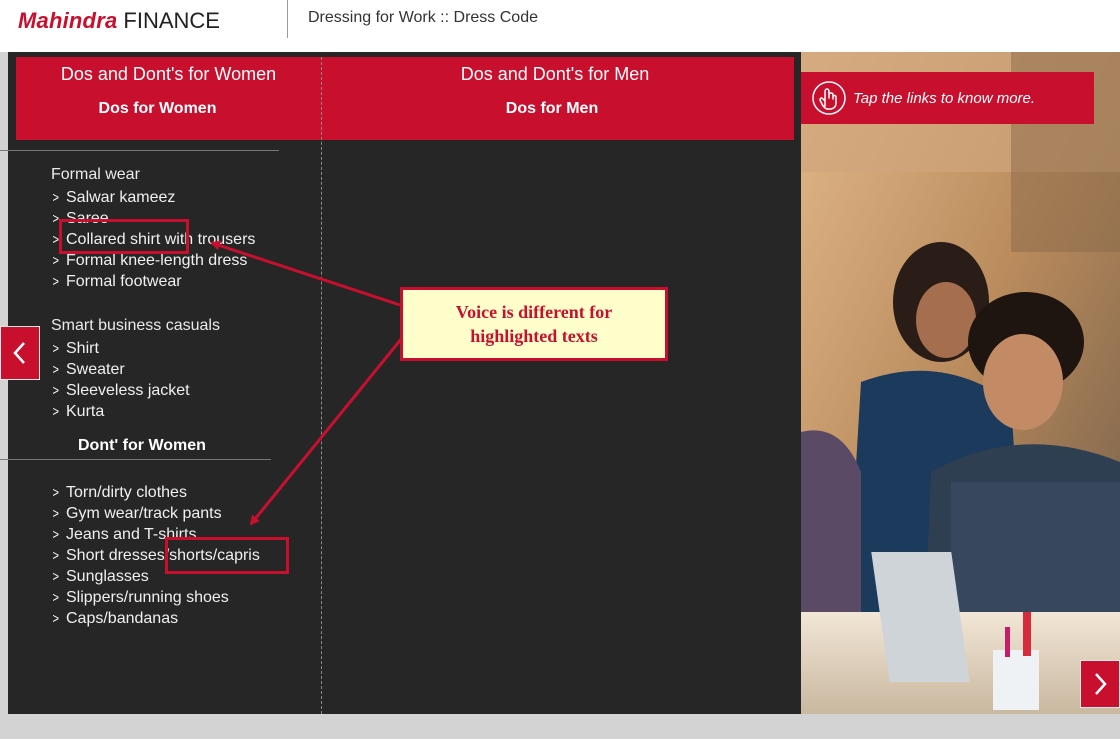 The height and width of the screenshot is (739, 1120). I want to click on callout-line-1: Voice is different for, so click(534, 312).